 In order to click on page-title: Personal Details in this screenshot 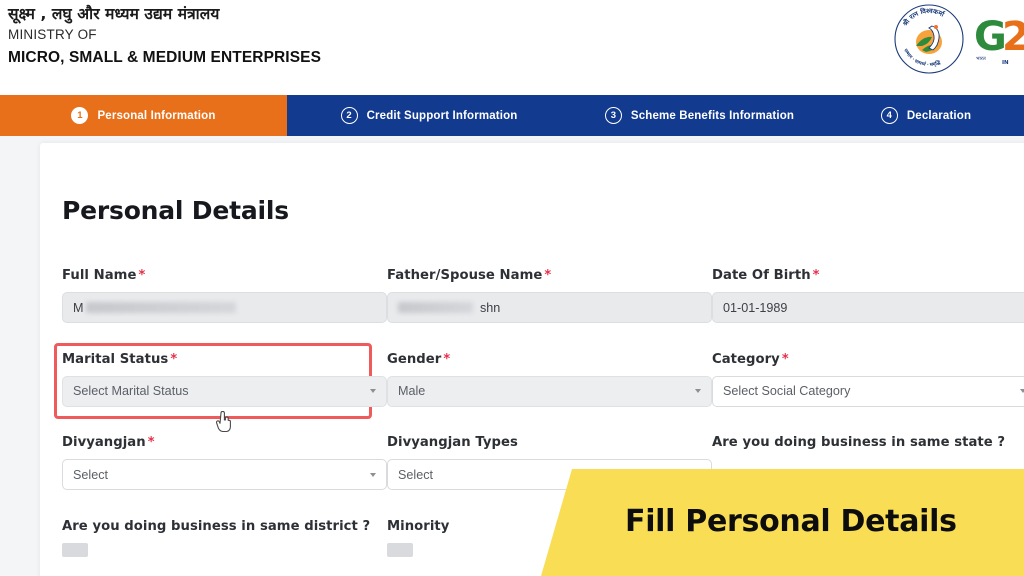, I will do `click(175, 210)`.